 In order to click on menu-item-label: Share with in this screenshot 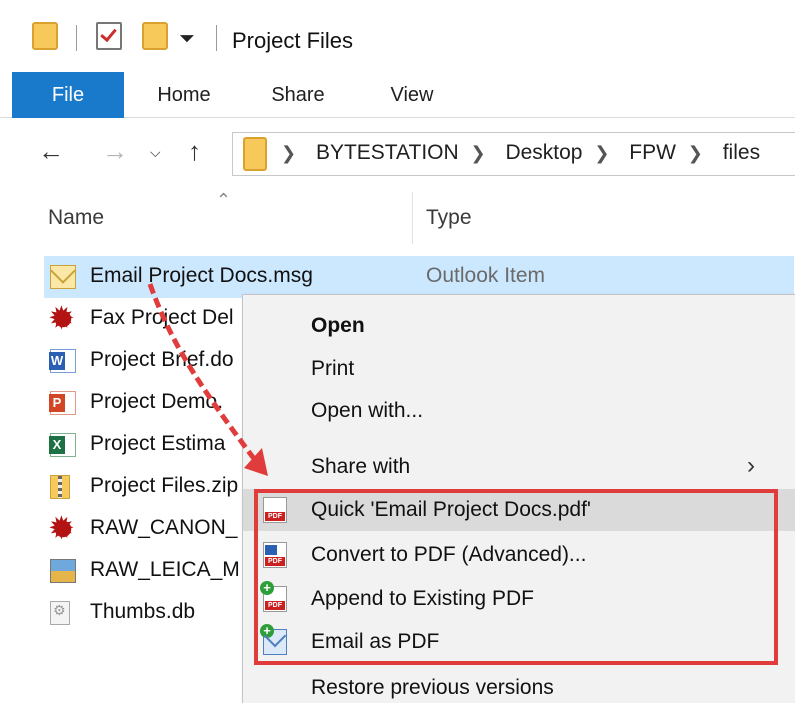, I will do `click(361, 466)`.